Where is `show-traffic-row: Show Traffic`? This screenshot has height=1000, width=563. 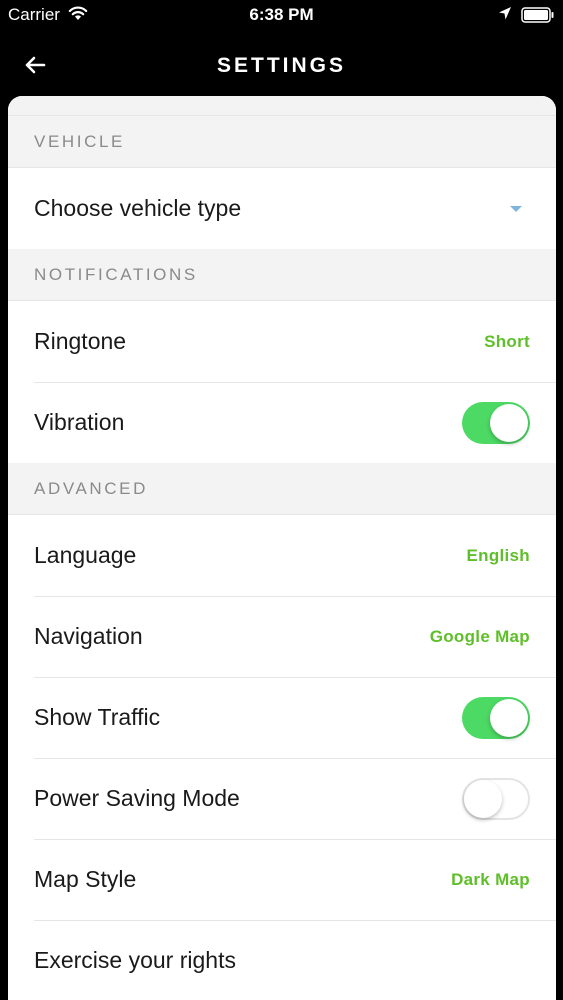 show-traffic-row: Show Traffic is located at coordinates (282, 717).